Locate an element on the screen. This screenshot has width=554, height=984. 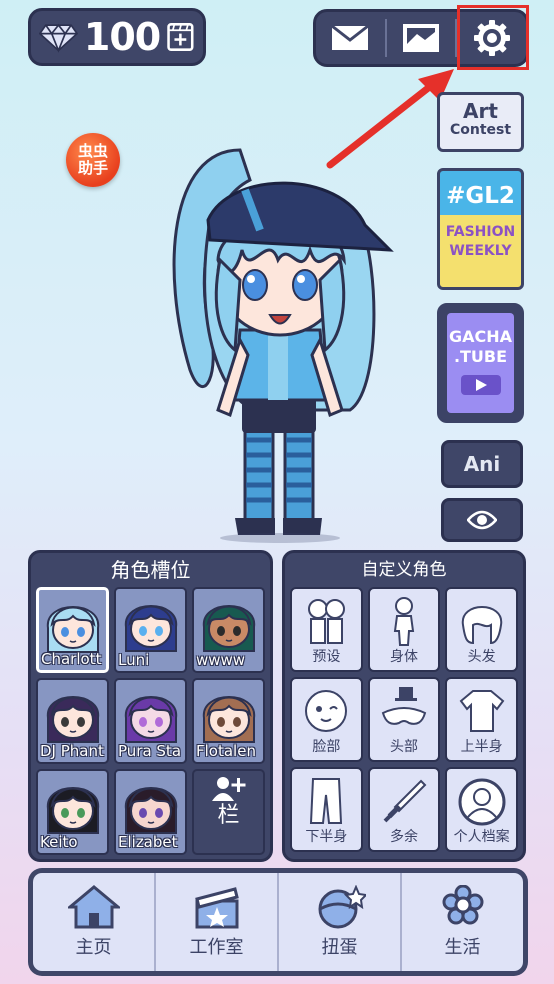
film-plus-icon is located at coordinates (180, 37).